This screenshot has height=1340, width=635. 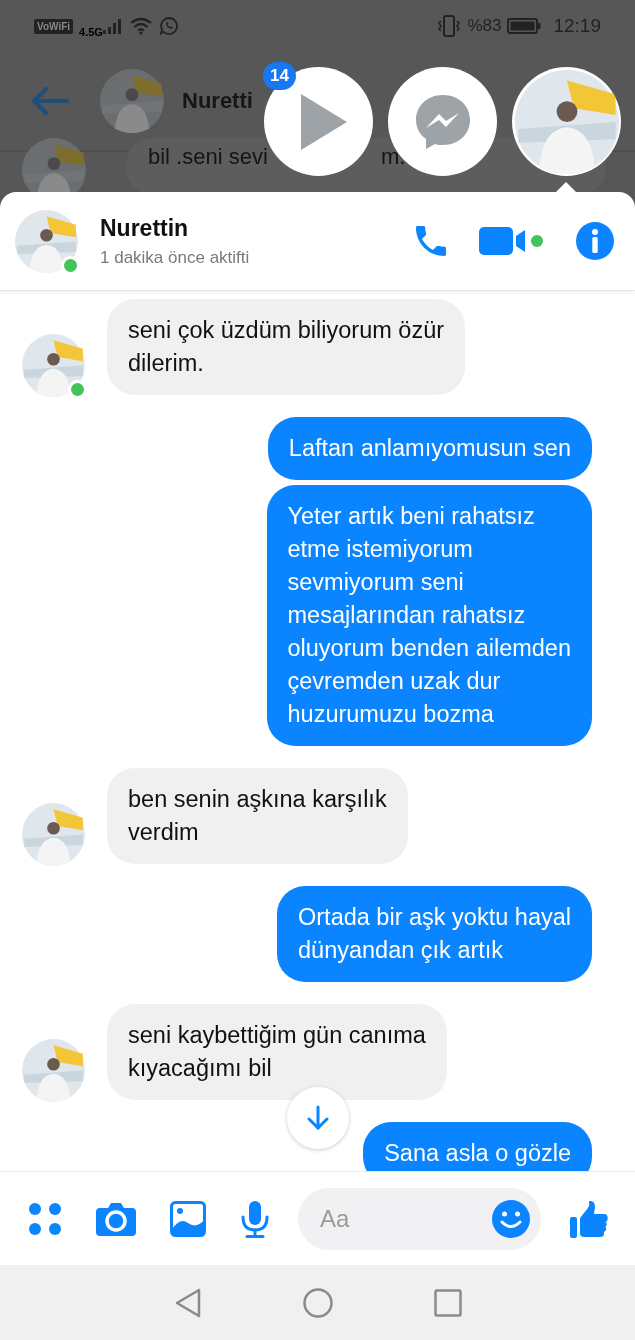 I want to click on contact-name: Nuretti, so click(x=217, y=101).